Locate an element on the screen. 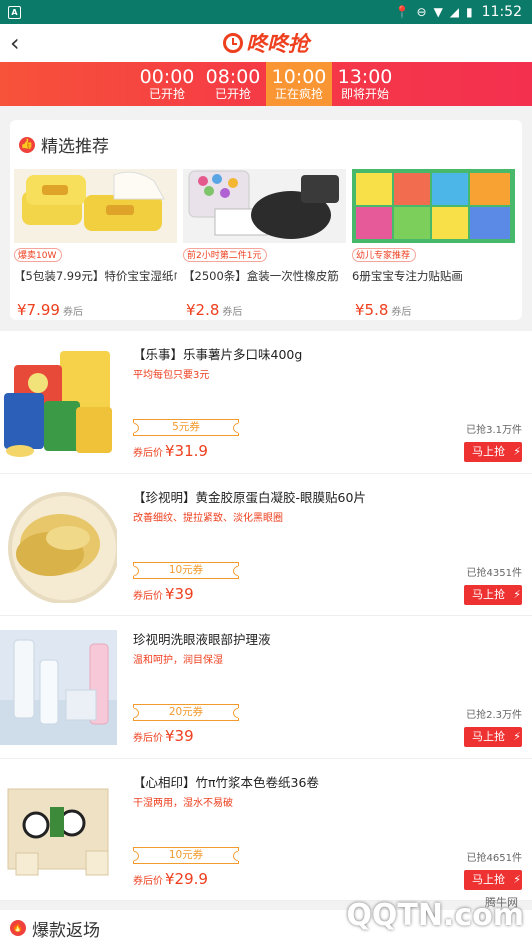  sold-count: 已抢2.3万件 is located at coordinates (494, 715).